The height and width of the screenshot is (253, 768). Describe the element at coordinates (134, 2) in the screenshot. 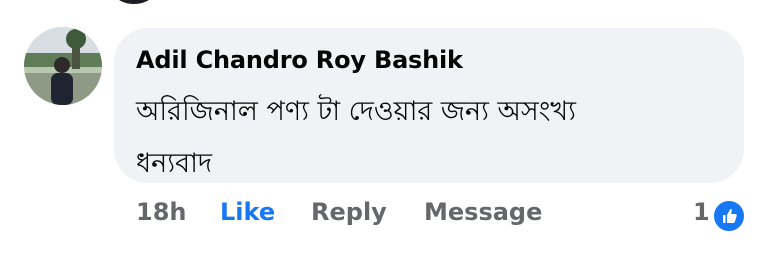

I see `previous-comment-avatar-edge` at that location.